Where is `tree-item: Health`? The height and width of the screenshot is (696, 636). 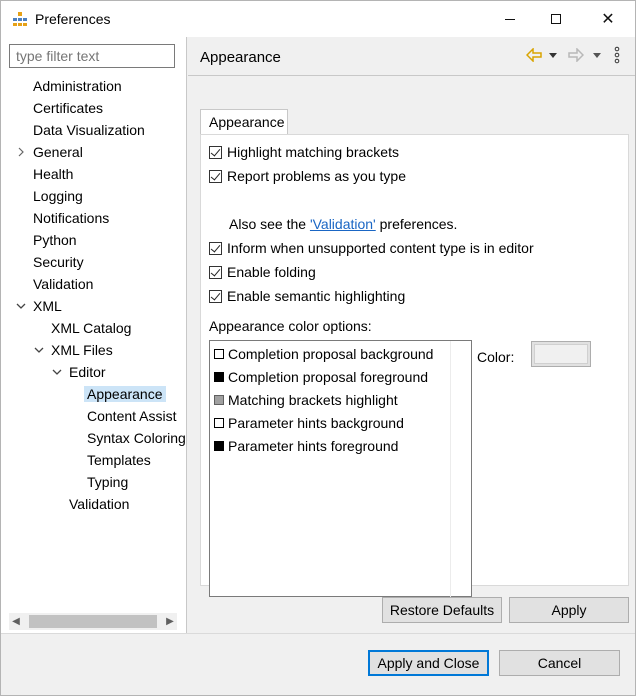 tree-item: Health is located at coordinates (53, 174).